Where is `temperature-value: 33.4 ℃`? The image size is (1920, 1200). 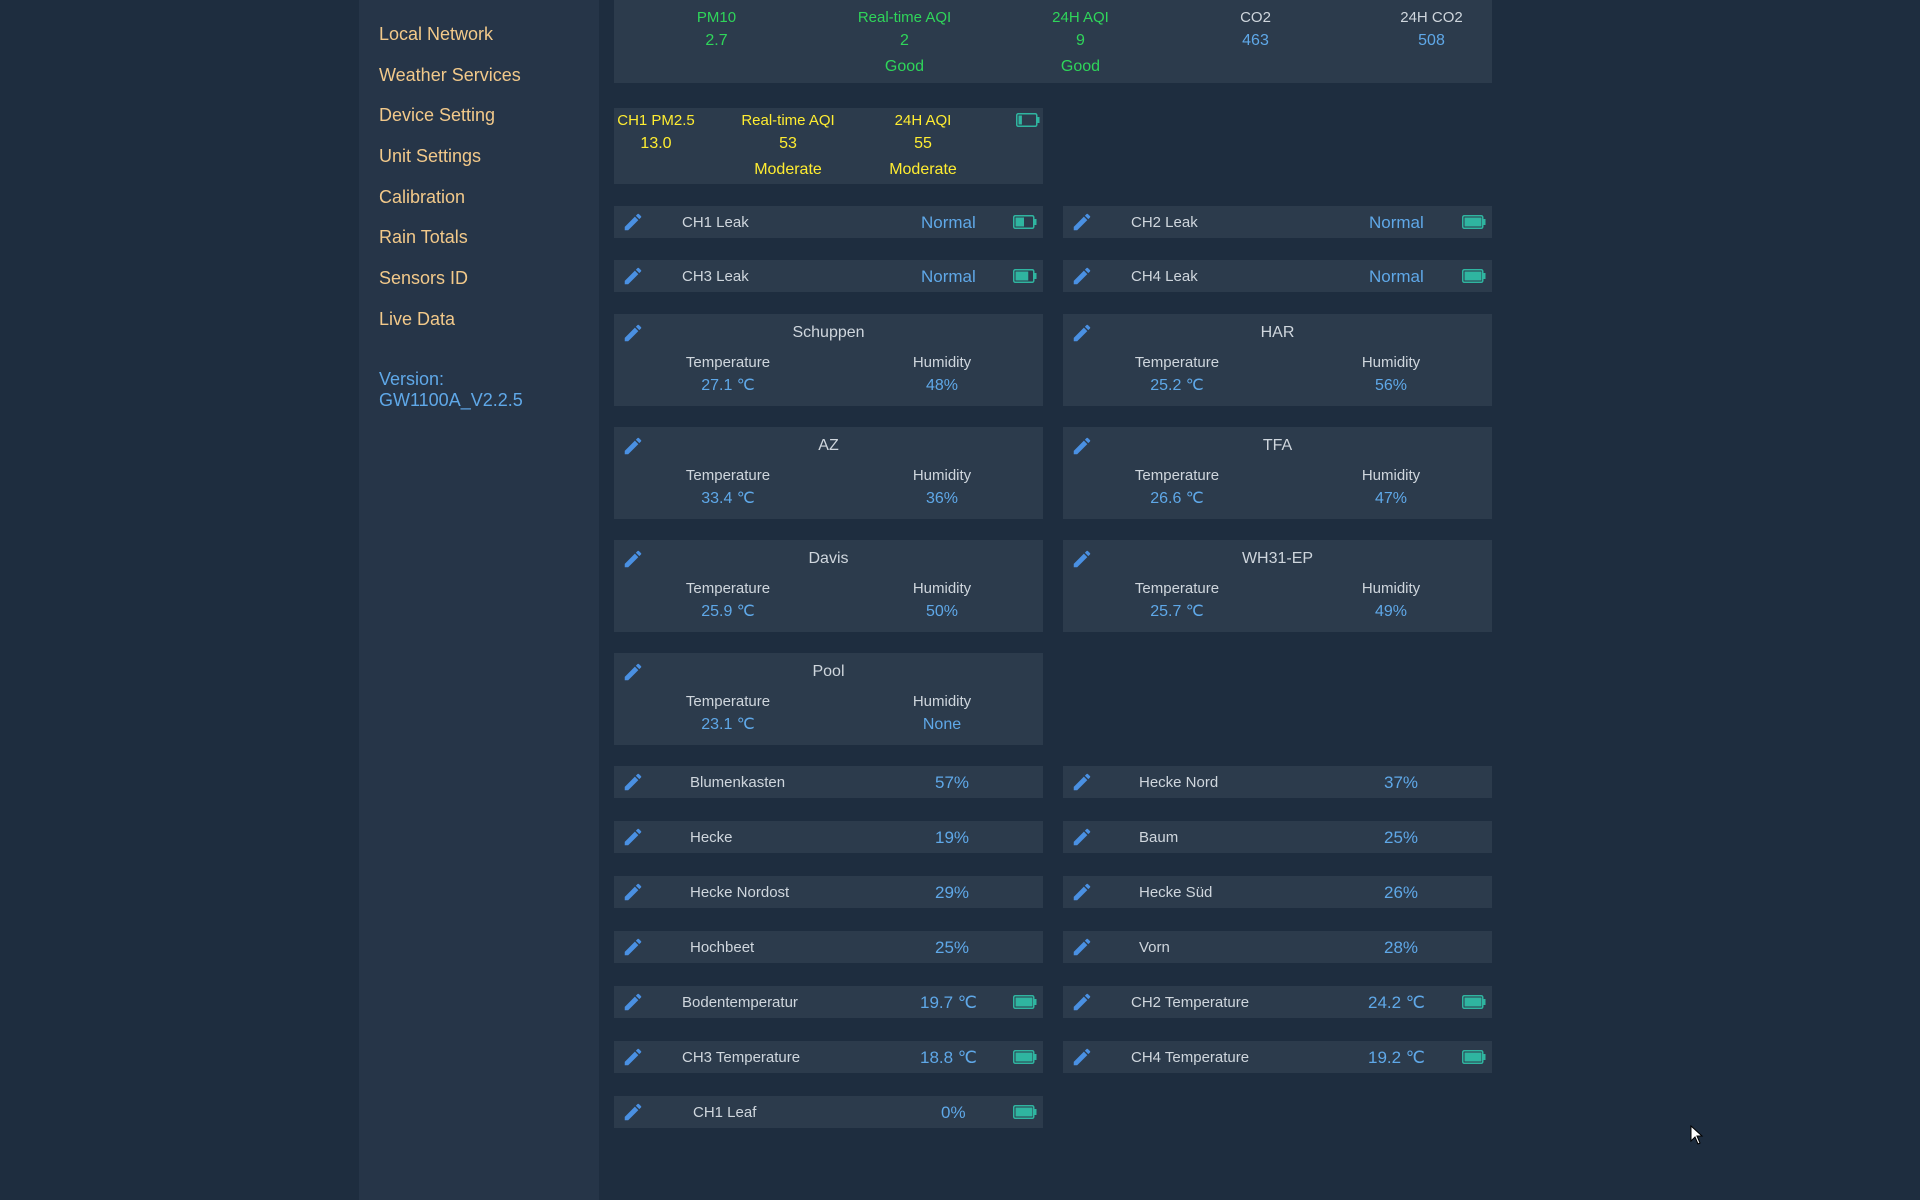 temperature-value: 33.4 ℃ is located at coordinates (728, 498).